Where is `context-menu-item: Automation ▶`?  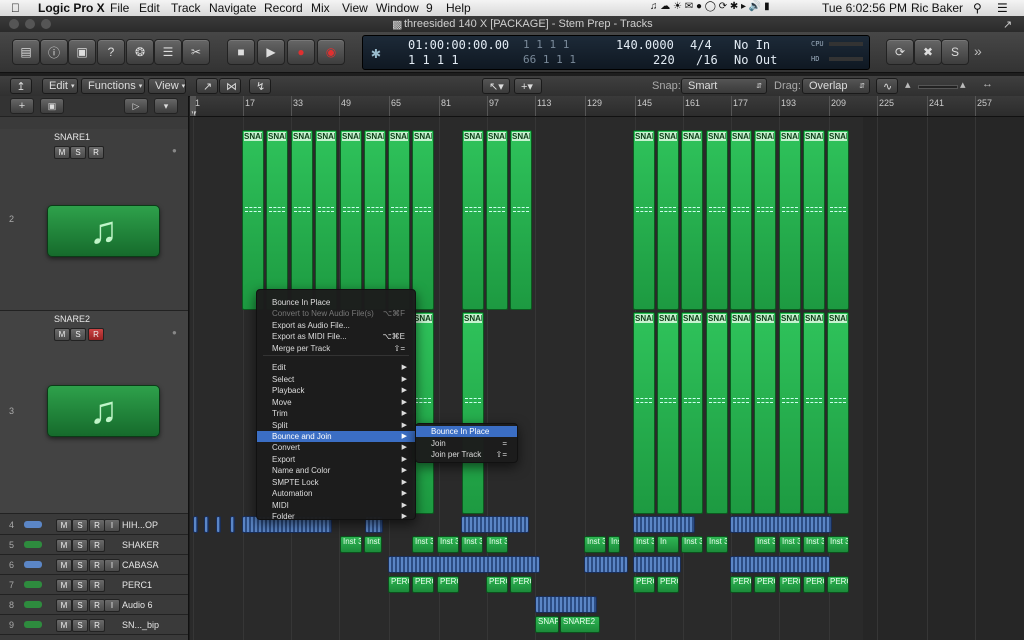 context-menu-item: Automation ▶ is located at coordinates (336, 493).